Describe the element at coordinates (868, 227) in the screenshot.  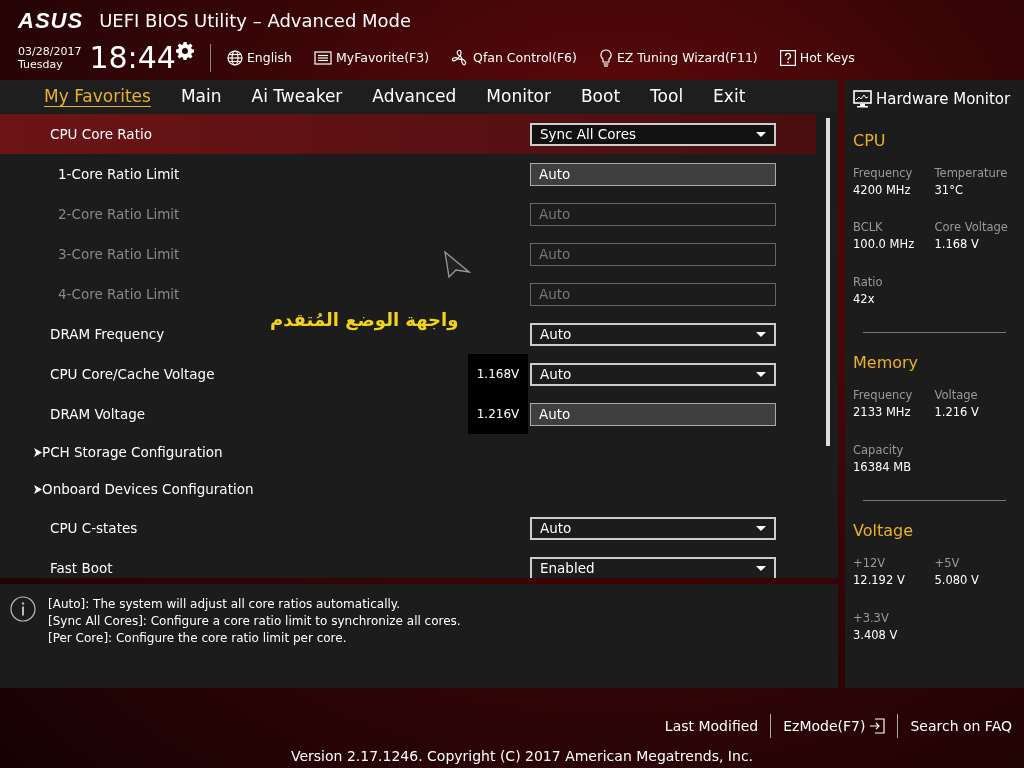
I see `monitor-label: BCLK` at that location.